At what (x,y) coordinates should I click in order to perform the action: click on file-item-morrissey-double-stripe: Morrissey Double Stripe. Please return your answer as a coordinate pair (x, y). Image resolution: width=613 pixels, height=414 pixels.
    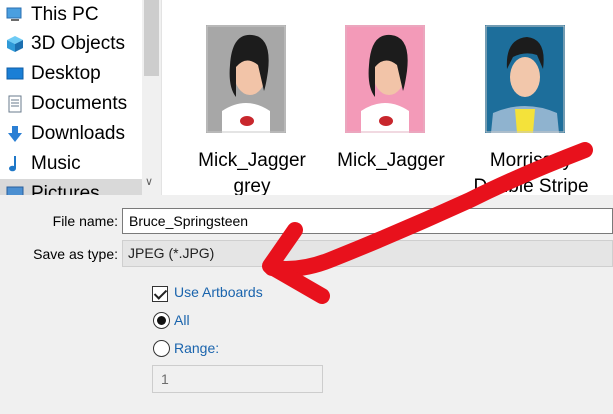
    Looking at the image, I should click on (531, 108).